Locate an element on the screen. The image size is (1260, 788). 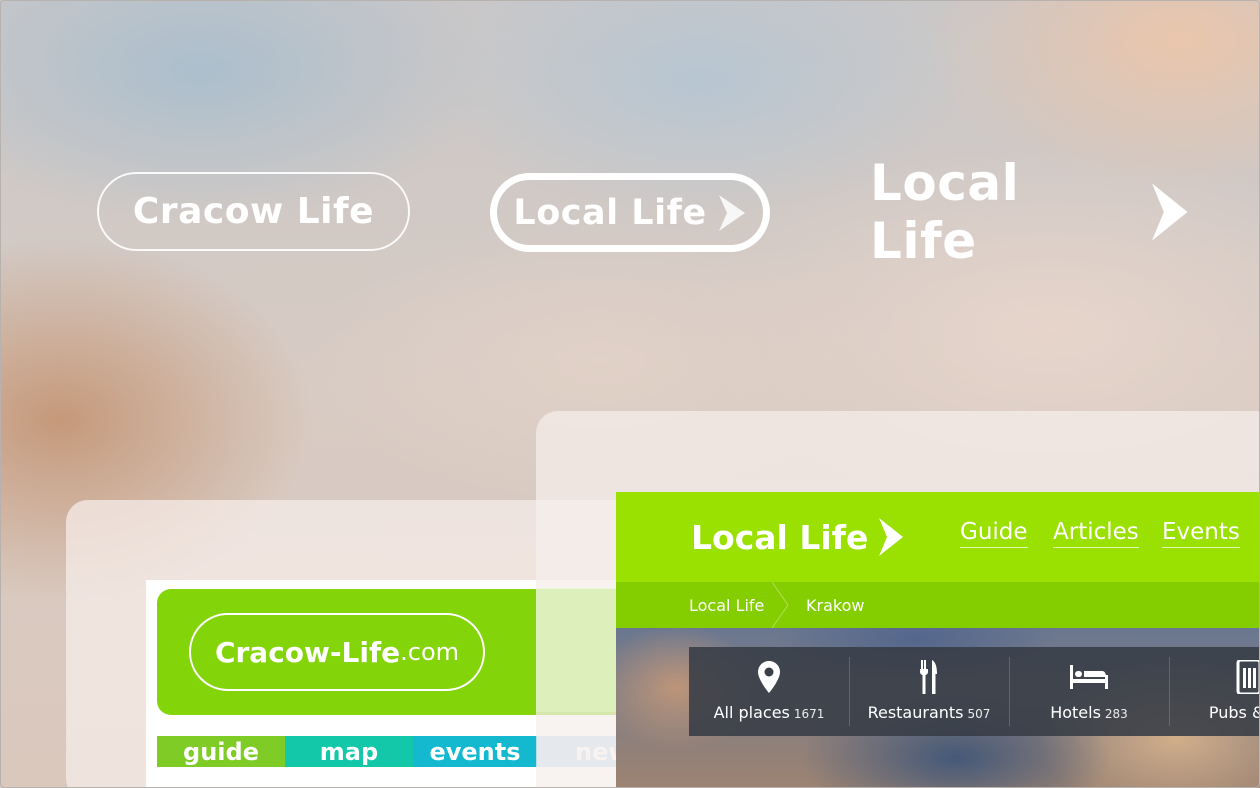
local-life-plain-logo: Local Life is located at coordinates (1030, 212).